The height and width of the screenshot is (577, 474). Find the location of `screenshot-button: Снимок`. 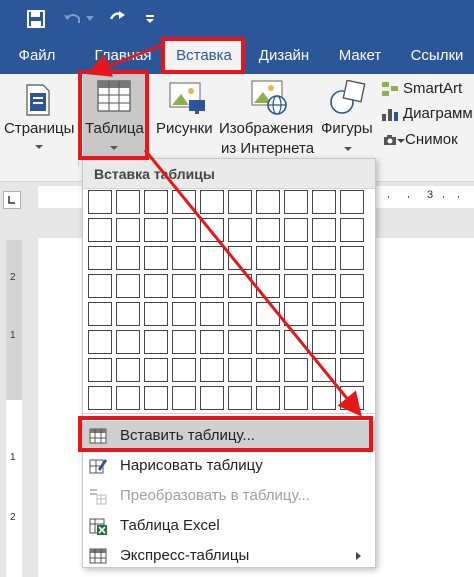

screenshot-button: Снимок is located at coordinates (426, 140).